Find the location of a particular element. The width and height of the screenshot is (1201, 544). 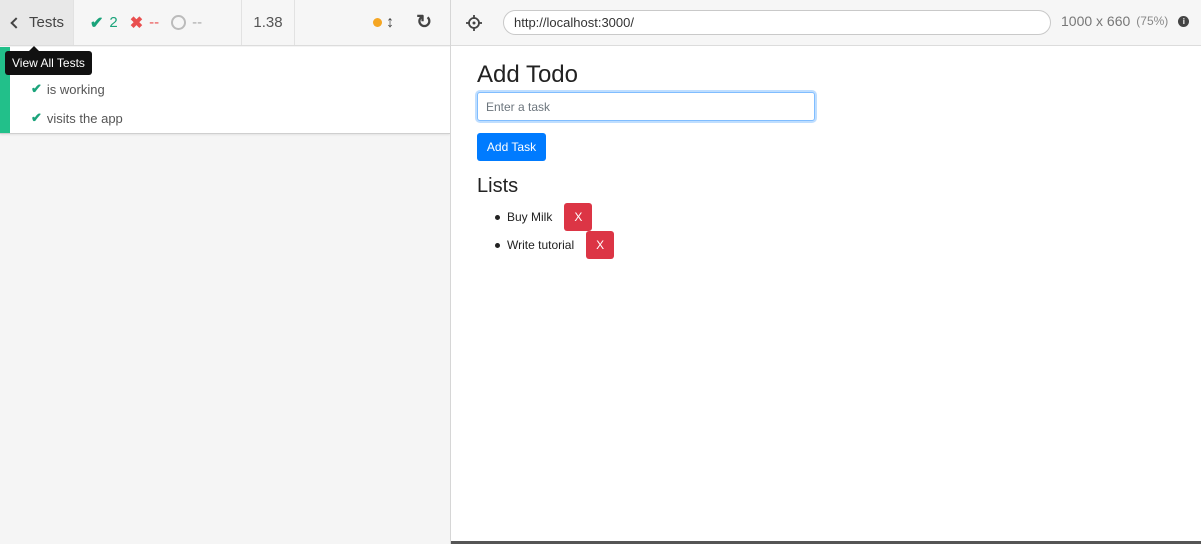

test-item: ✔ visits the app is located at coordinates (77, 118).